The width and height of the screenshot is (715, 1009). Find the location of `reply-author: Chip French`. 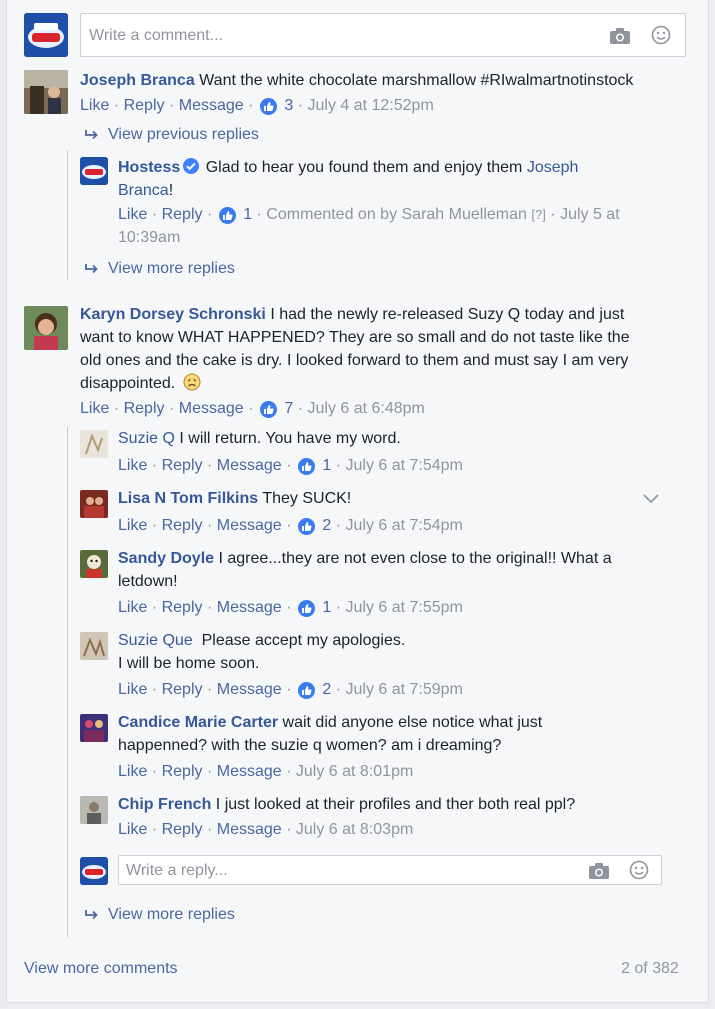

reply-author: Chip French is located at coordinates (164, 804).